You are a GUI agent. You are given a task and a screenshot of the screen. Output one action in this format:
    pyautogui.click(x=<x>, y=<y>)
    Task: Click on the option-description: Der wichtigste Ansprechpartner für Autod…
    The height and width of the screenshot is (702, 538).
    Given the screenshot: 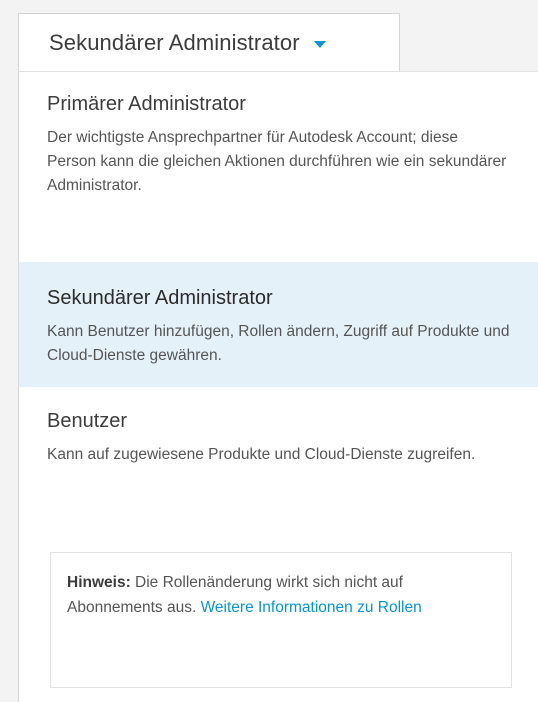 What is the action you would take?
    pyautogui.click(x=277, y=161)
    